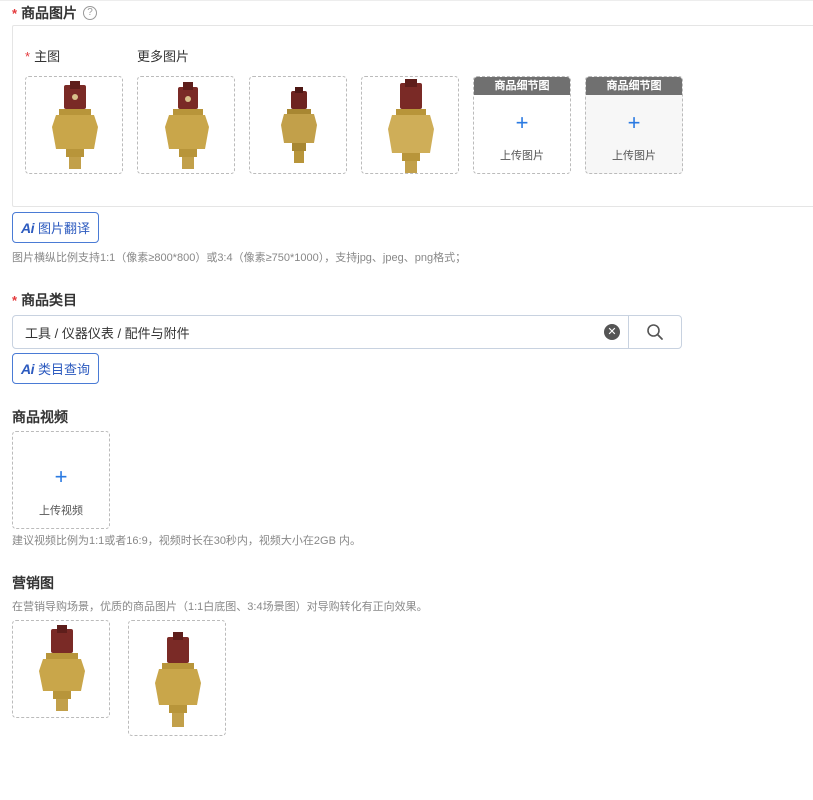 This screenshot has height=800, width=813. What do you see at coordinates (61, 511) in the screenshot?
I see `upload-video-label: 上传视频` at bounding box center [61, 511].